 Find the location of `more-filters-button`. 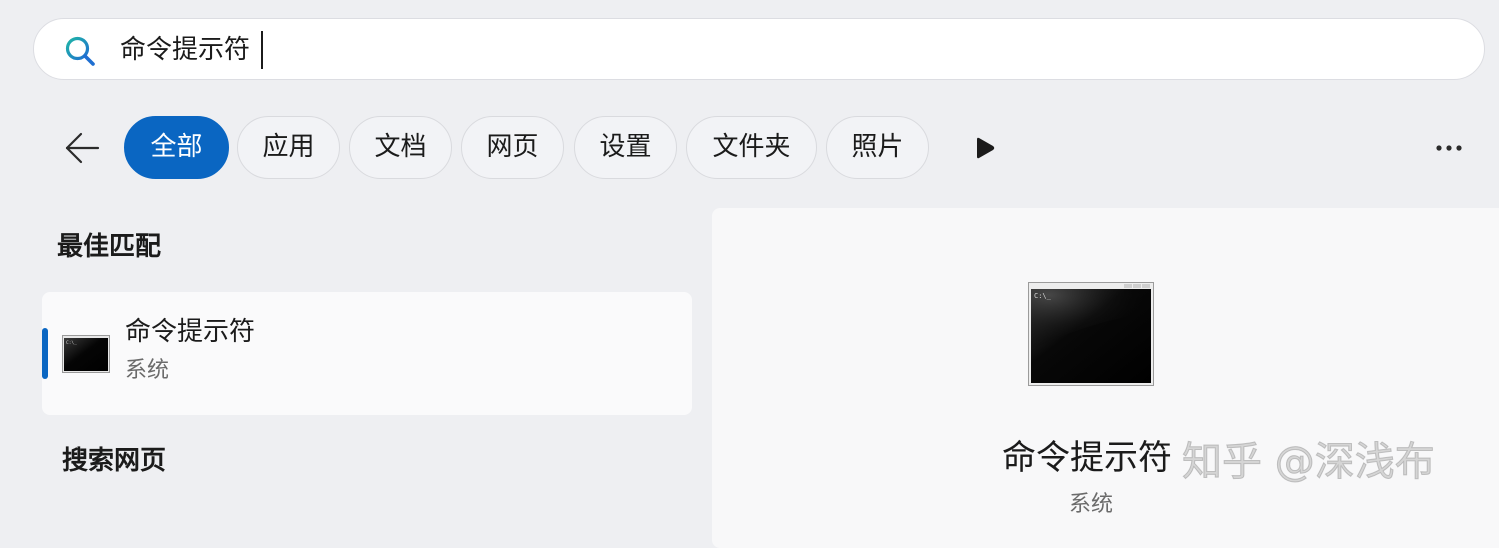

more-filters-button is located at coordinates (986, 148).